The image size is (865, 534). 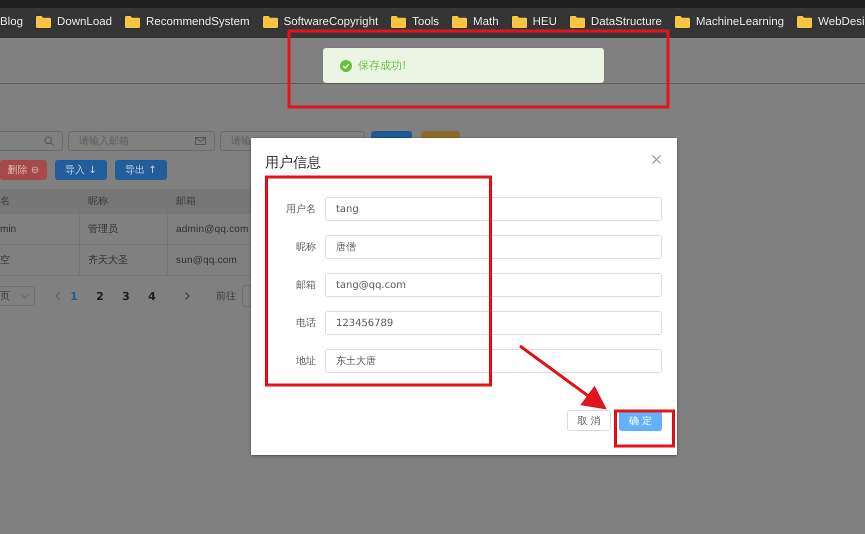 I want to click on bookmark-link: SoftwareCopyright, so click(x=320, y=22).